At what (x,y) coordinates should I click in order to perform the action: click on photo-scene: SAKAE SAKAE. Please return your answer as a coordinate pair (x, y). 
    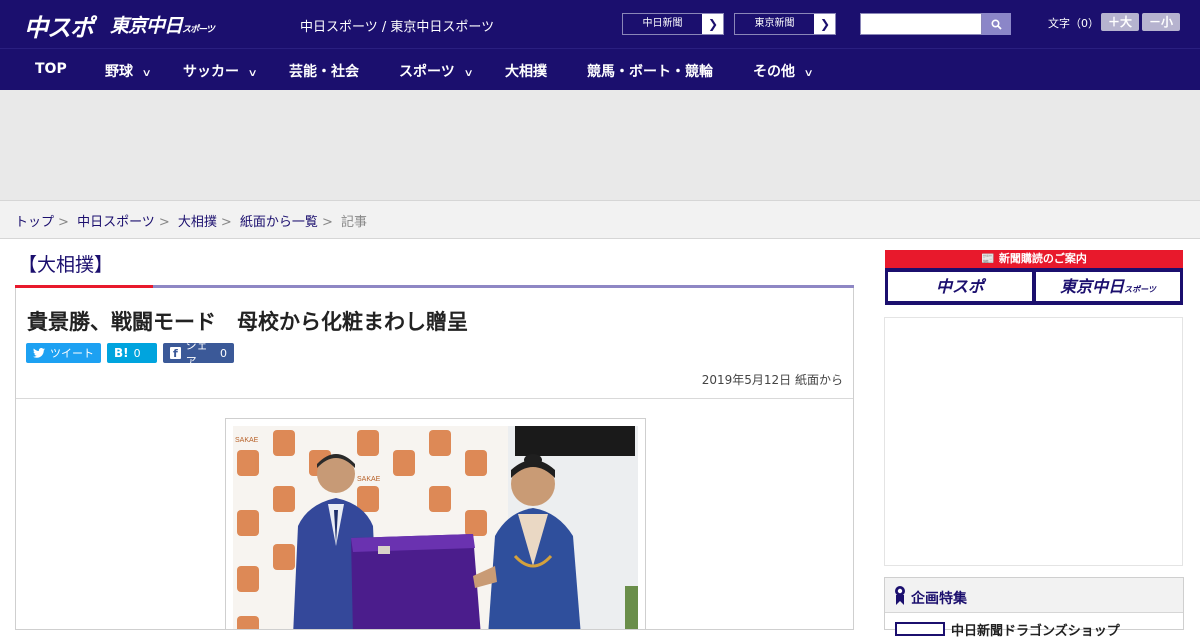
    Looking at the image, I should click on (435, 527).